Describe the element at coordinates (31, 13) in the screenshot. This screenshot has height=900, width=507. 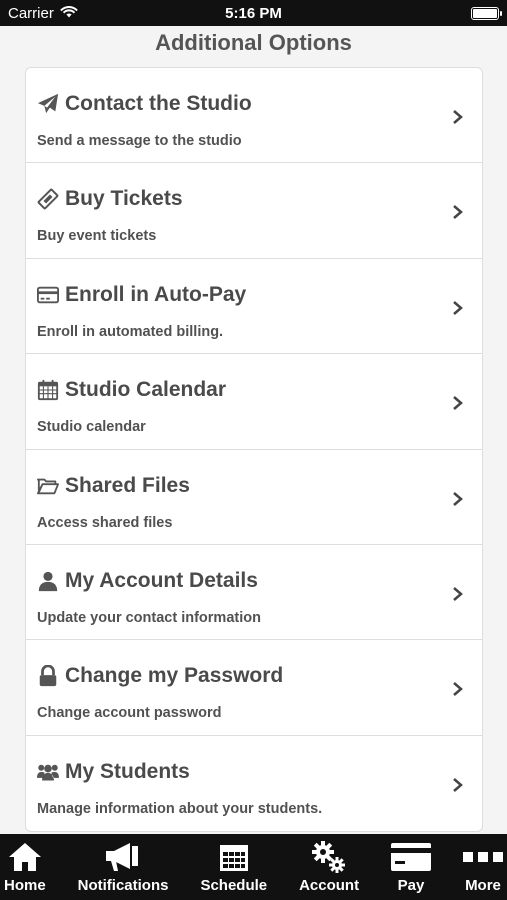
I see `carrier-label: Carrier` at that location.